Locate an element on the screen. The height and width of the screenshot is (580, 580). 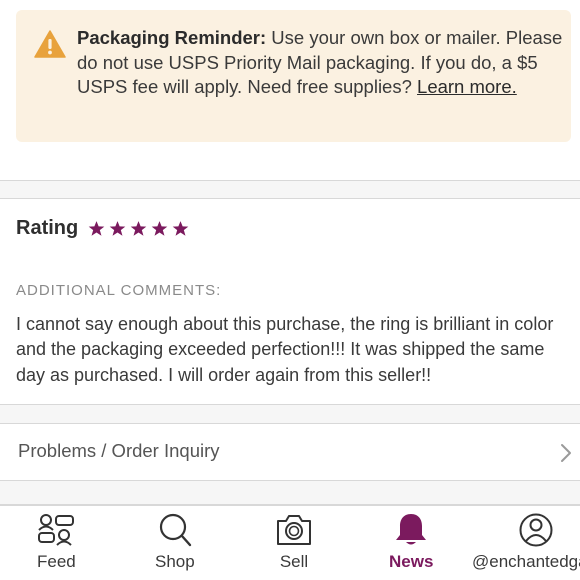
tab-profile: @enchantedgalri is located at coordinates (526, 542).